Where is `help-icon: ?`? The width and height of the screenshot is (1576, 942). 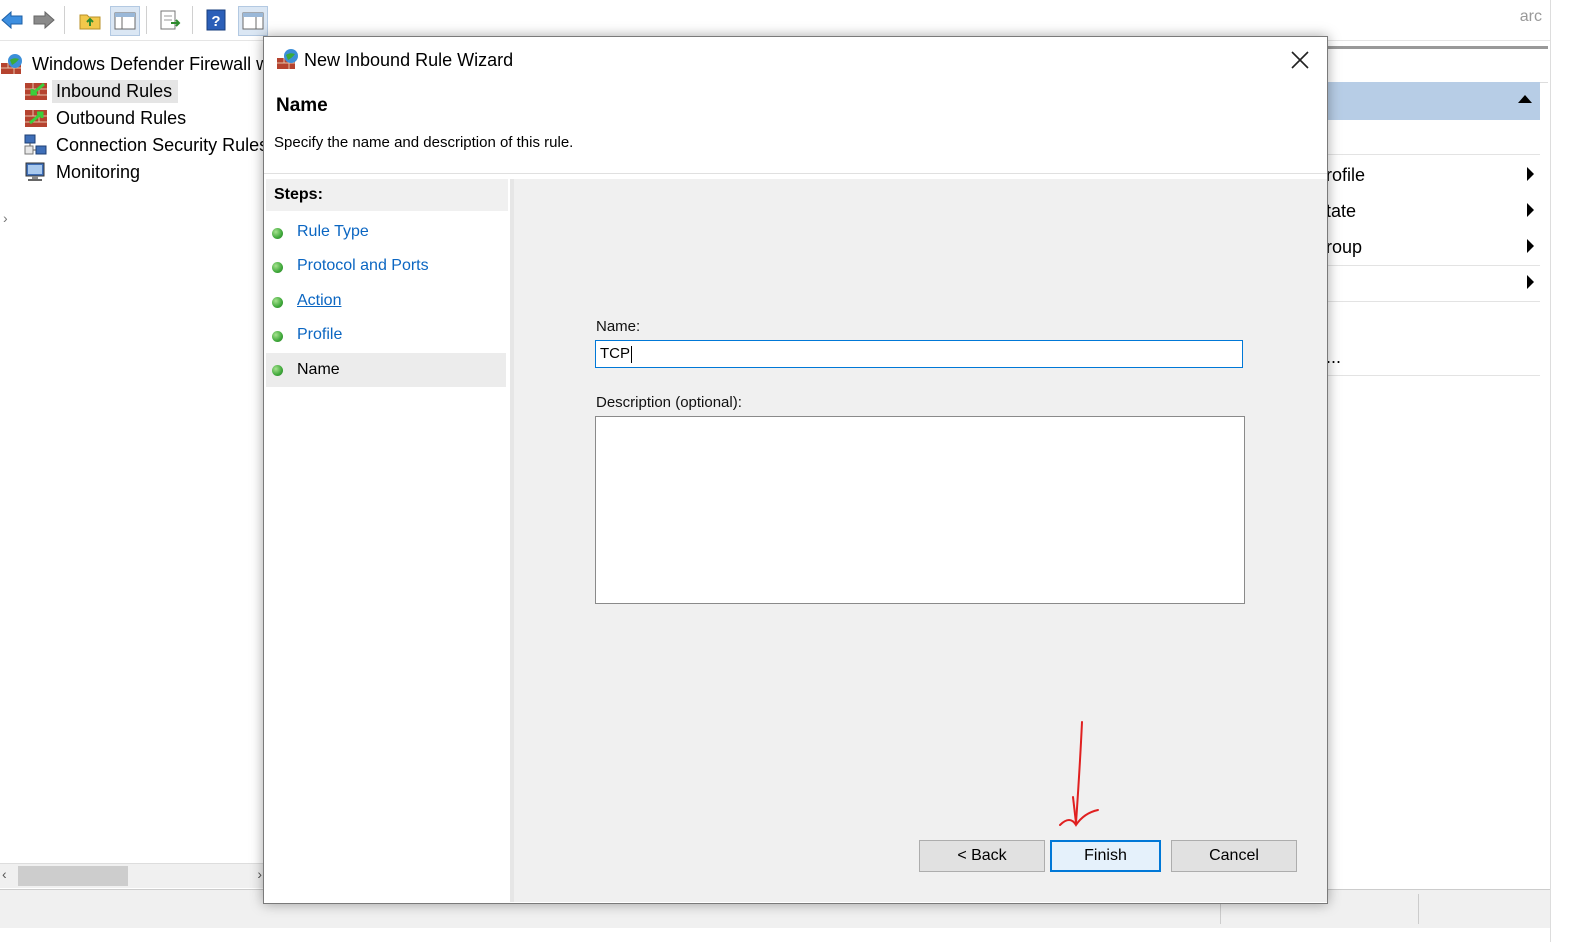
help-icon: ? is located at coordinates (216, 20).